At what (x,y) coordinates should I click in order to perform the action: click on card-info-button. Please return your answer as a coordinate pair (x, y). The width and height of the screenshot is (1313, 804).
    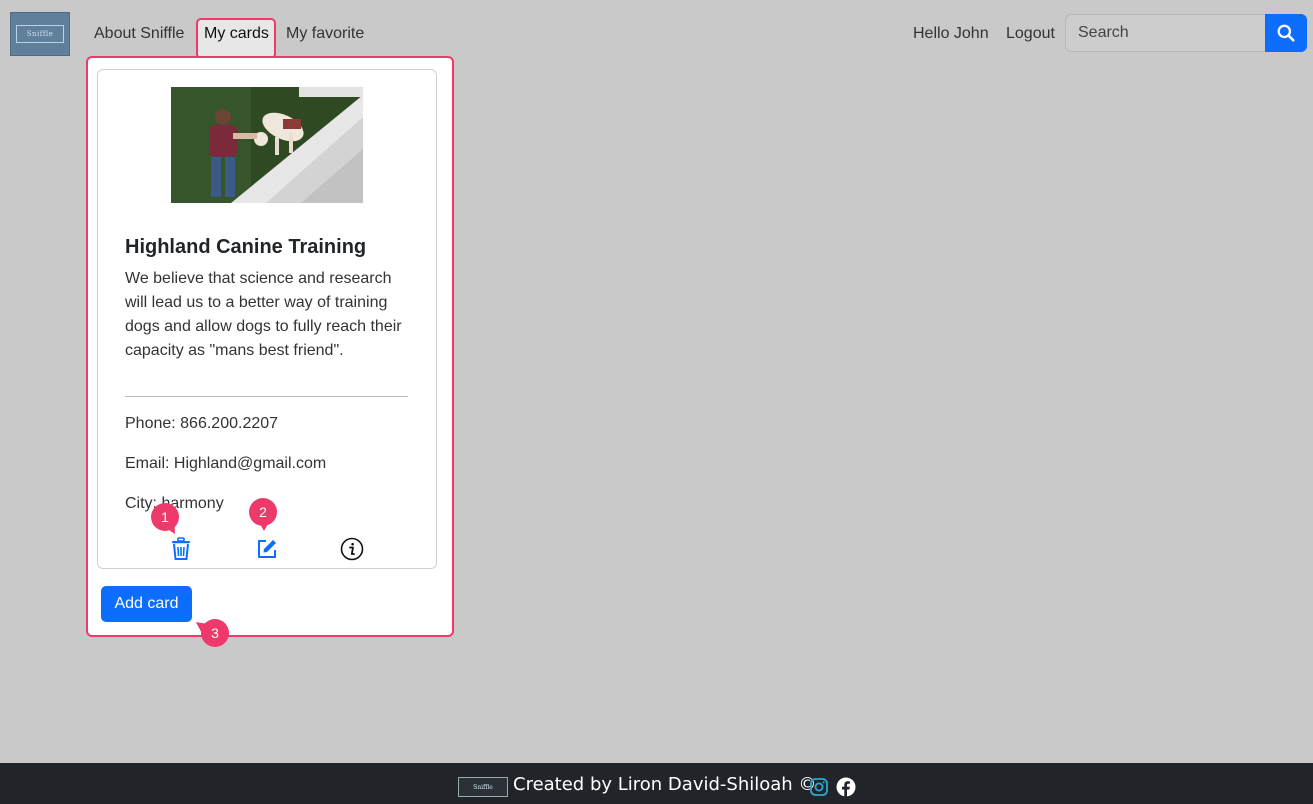
    Looking at the image, I should click on (352, 549).